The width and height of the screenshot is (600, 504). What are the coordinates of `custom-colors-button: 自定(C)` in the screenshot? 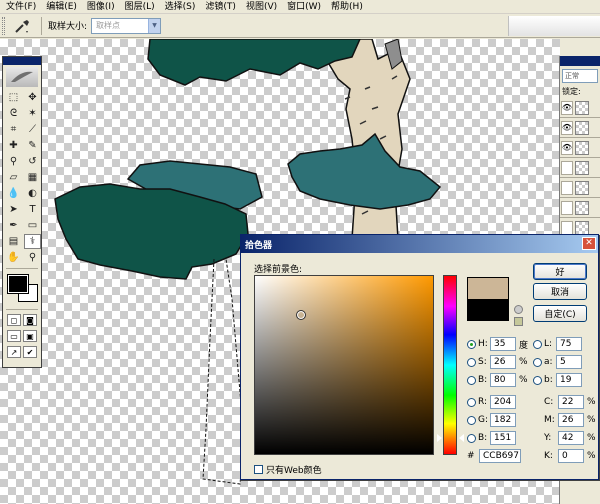 It's located at (560, 313).